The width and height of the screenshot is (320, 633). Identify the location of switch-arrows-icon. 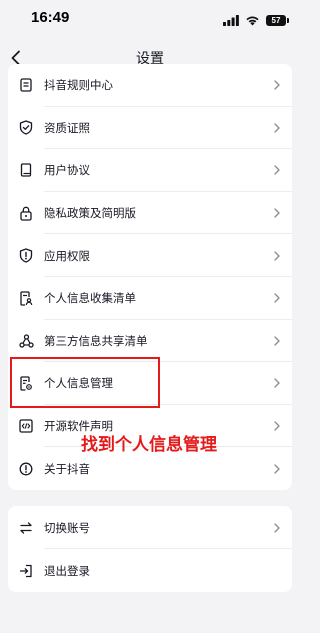
(26, 528).